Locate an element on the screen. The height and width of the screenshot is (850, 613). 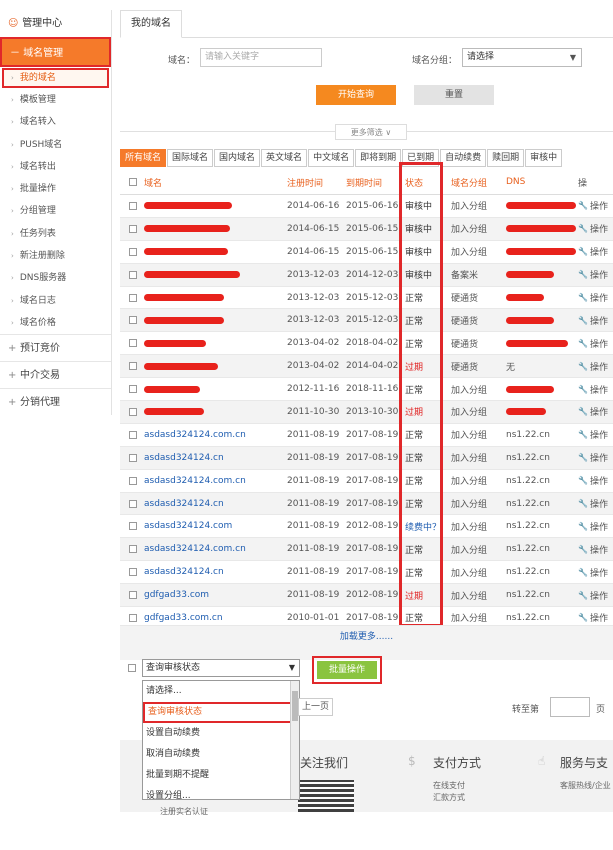
footer-reg-verify: 注册实名认证 is located at coordinates (184, 811).